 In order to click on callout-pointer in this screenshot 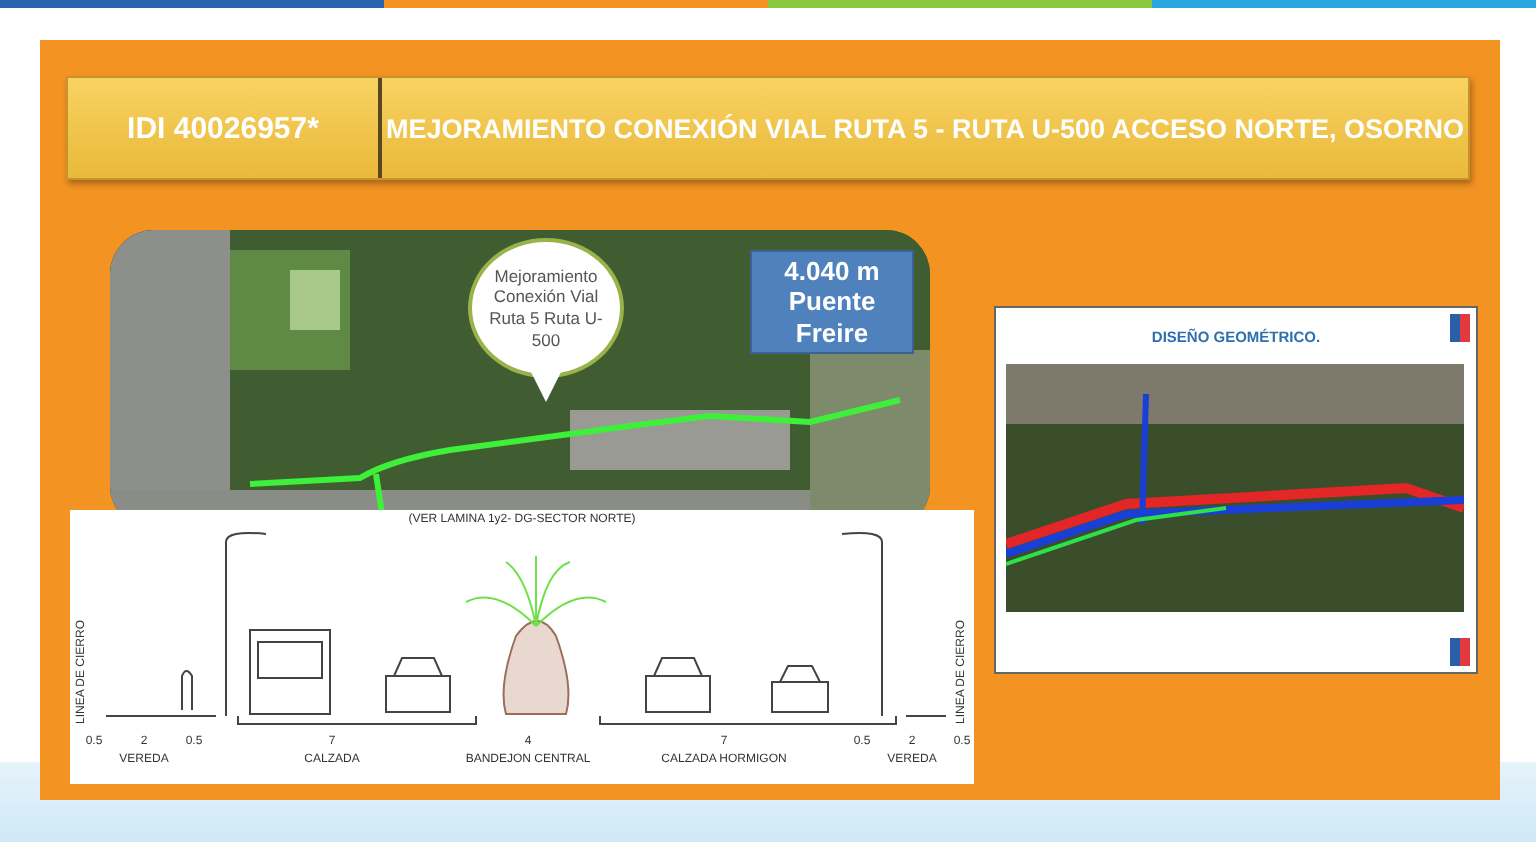, I will do `click(546, 386)`.